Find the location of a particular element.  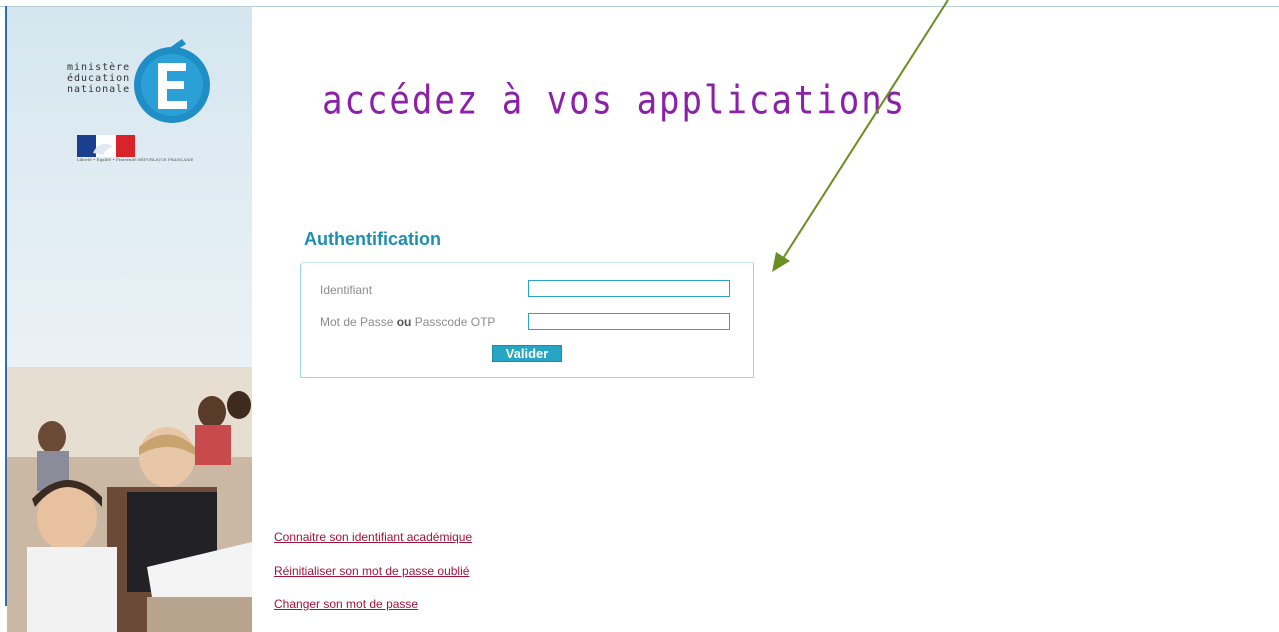

ministry-logo: ministère éducation nationale is located at coordinates (138, 77).